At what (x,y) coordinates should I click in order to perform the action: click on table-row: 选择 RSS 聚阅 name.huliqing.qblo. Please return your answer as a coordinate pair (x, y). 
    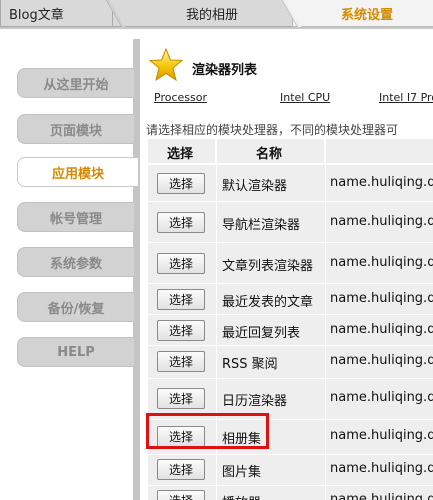
    Looking at the image, I should click on (290, 362).